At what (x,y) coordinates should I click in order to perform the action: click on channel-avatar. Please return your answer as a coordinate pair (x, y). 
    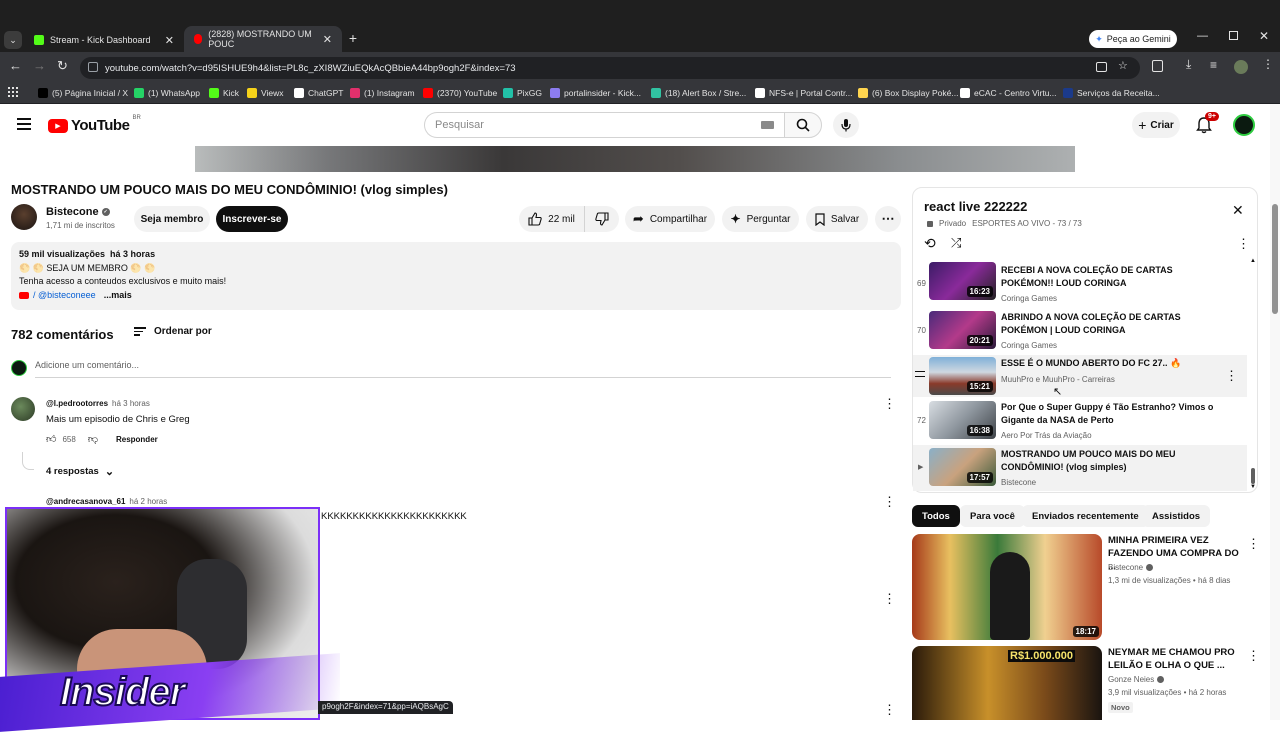
    Looking at the image, I should click on (24, 217).